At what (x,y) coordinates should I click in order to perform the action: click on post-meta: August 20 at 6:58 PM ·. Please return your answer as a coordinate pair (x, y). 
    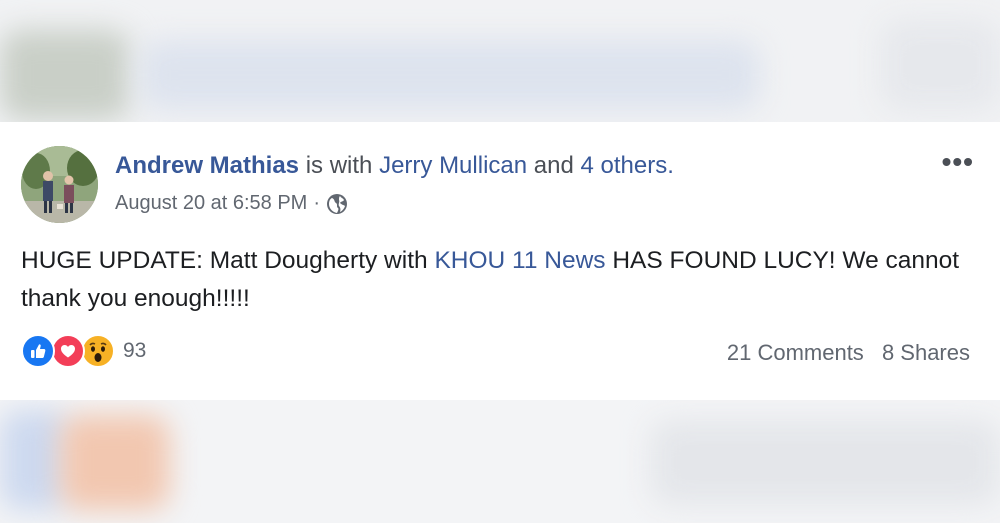
    Looking at the image, I should click on (231, 203).